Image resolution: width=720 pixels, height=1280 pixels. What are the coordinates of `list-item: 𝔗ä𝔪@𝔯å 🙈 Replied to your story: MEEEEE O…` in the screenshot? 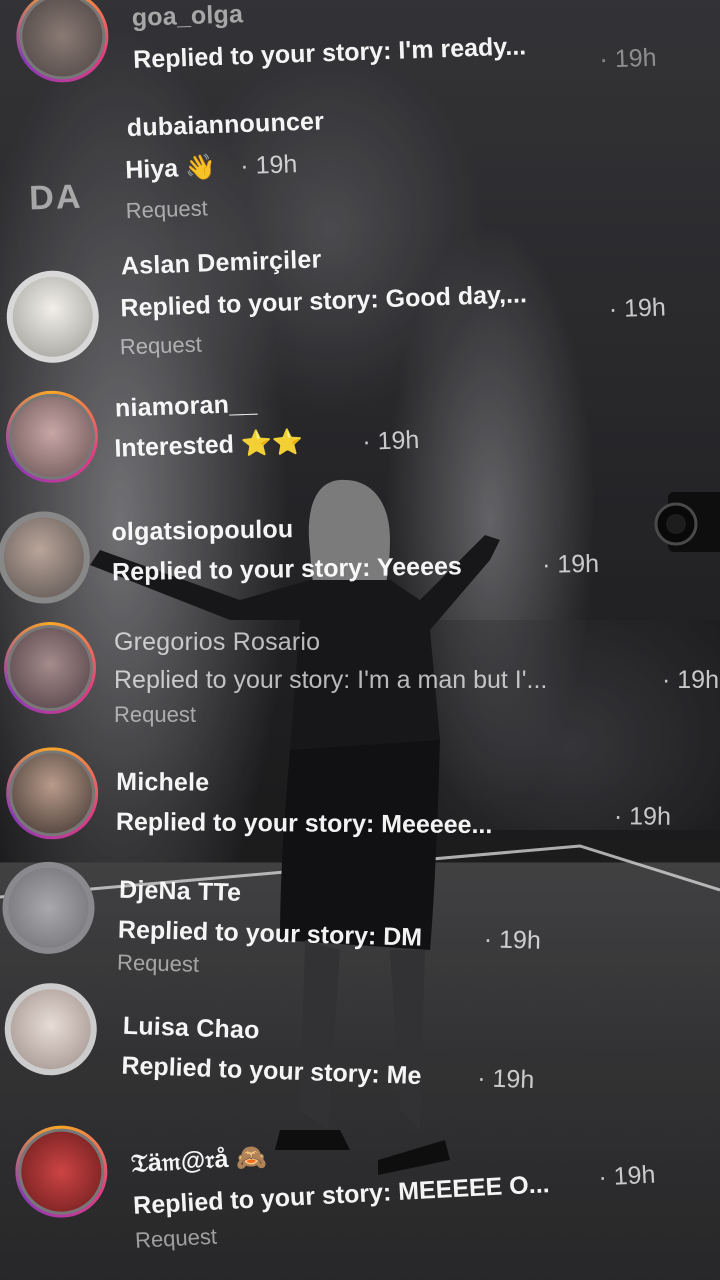 It's located at (360, 1176).